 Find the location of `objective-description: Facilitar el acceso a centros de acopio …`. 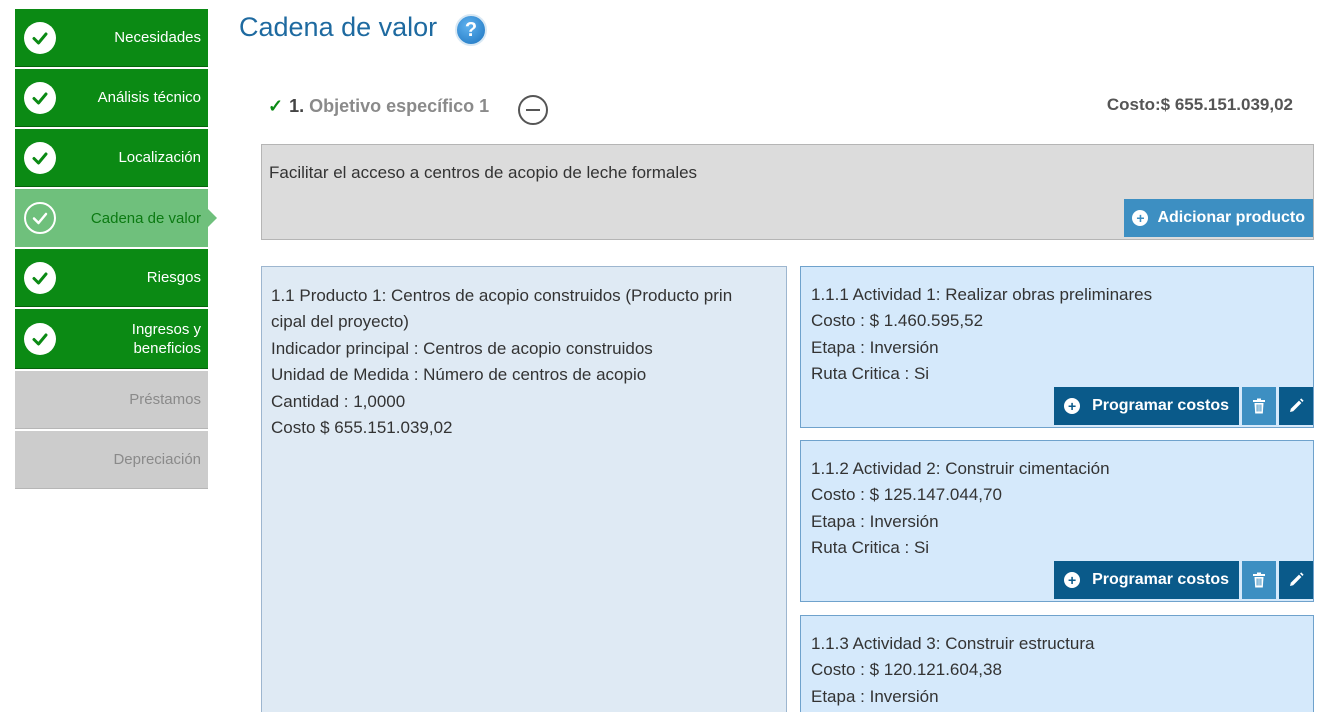

objective-description: Facilitar el acceso a centros de acopio … is located at coordinates (483, 172).